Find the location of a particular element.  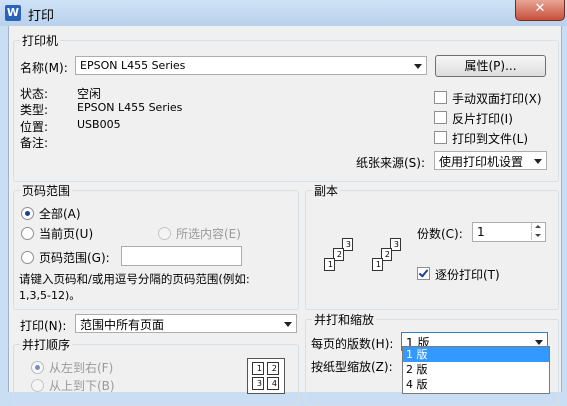

pages-per-sheet-dropdown: 1 版 2 版 4 版 is located at coordinates (476, 370).